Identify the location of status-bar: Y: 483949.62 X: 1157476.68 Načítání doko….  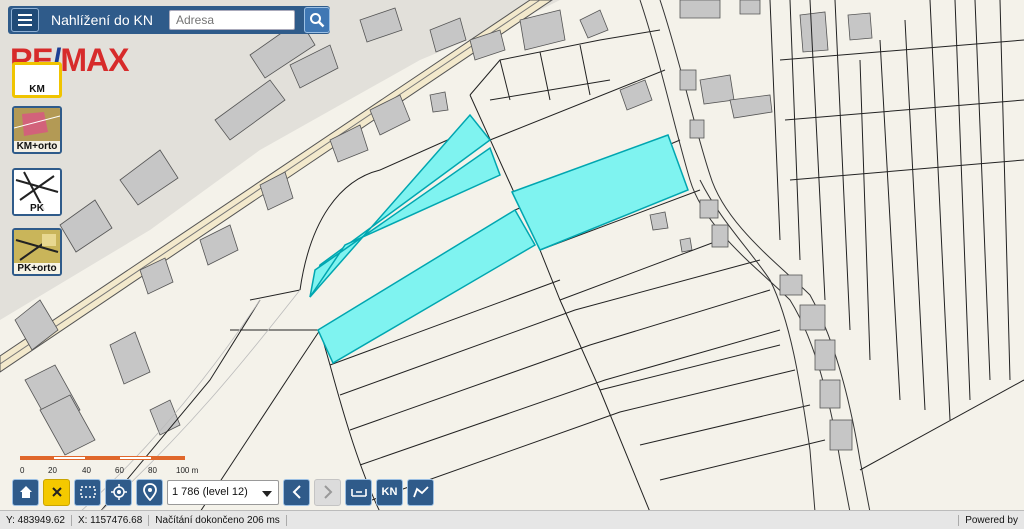
(512, 519).